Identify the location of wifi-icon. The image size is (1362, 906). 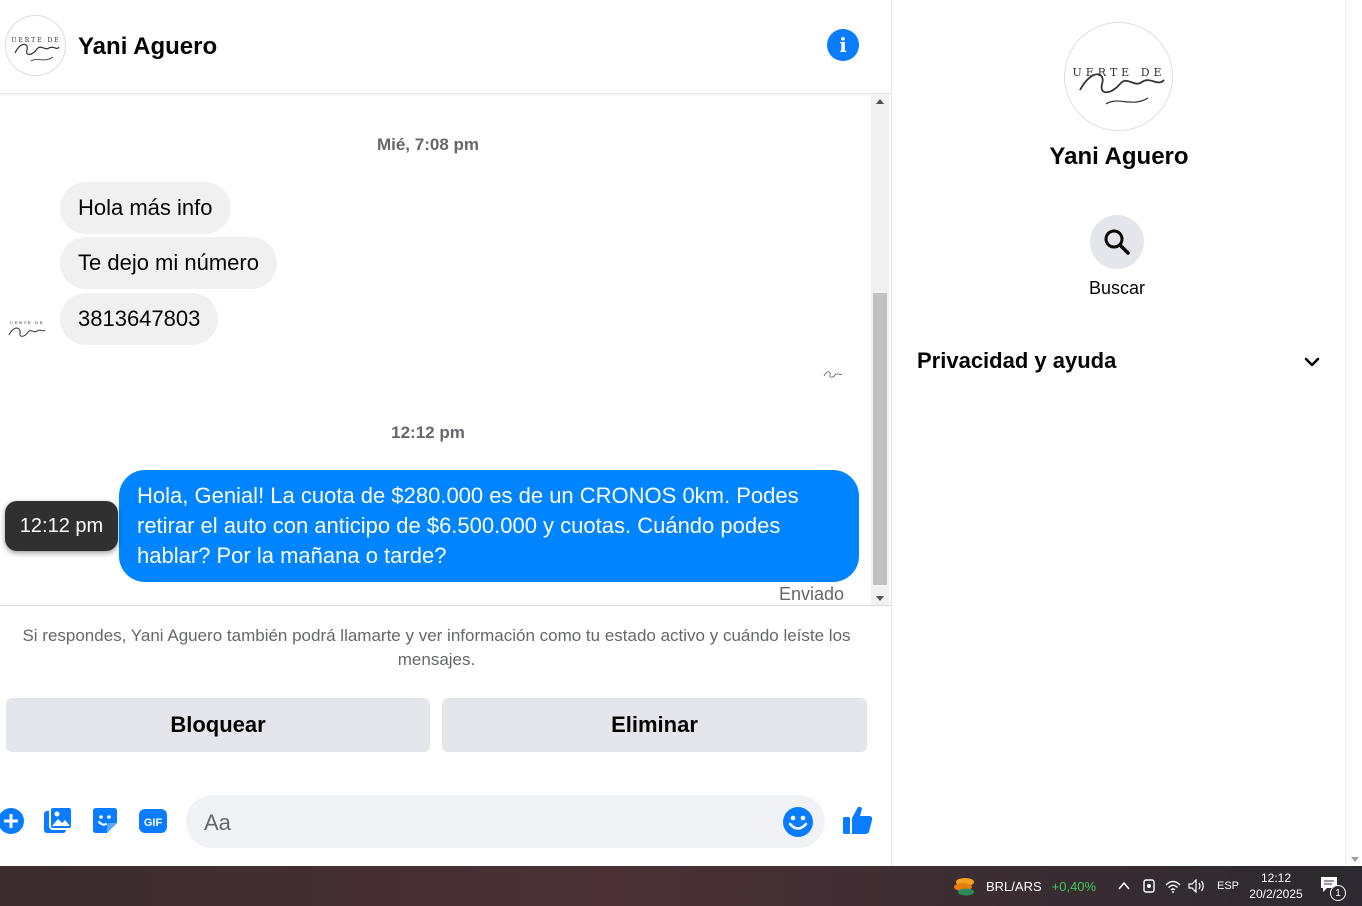
(1173, 886).